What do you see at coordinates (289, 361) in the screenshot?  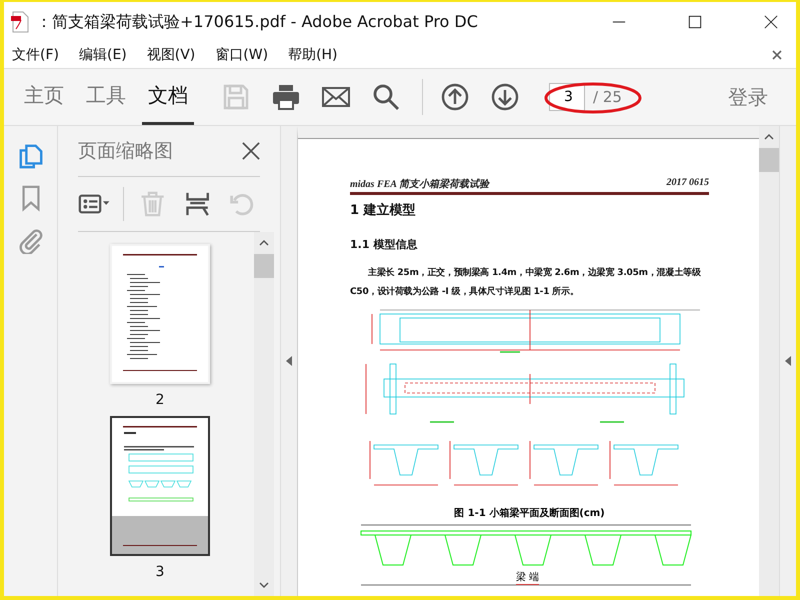 I see `collapse-arrow-icon` at bounding box center [289, 361].